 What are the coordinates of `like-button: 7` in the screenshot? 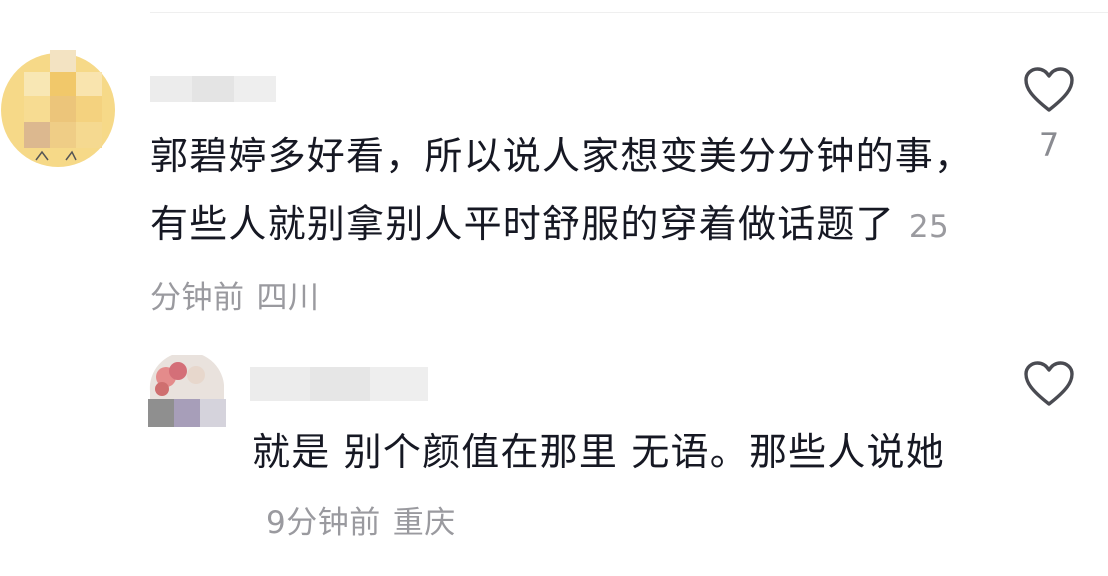 It's located at (1049, 115).